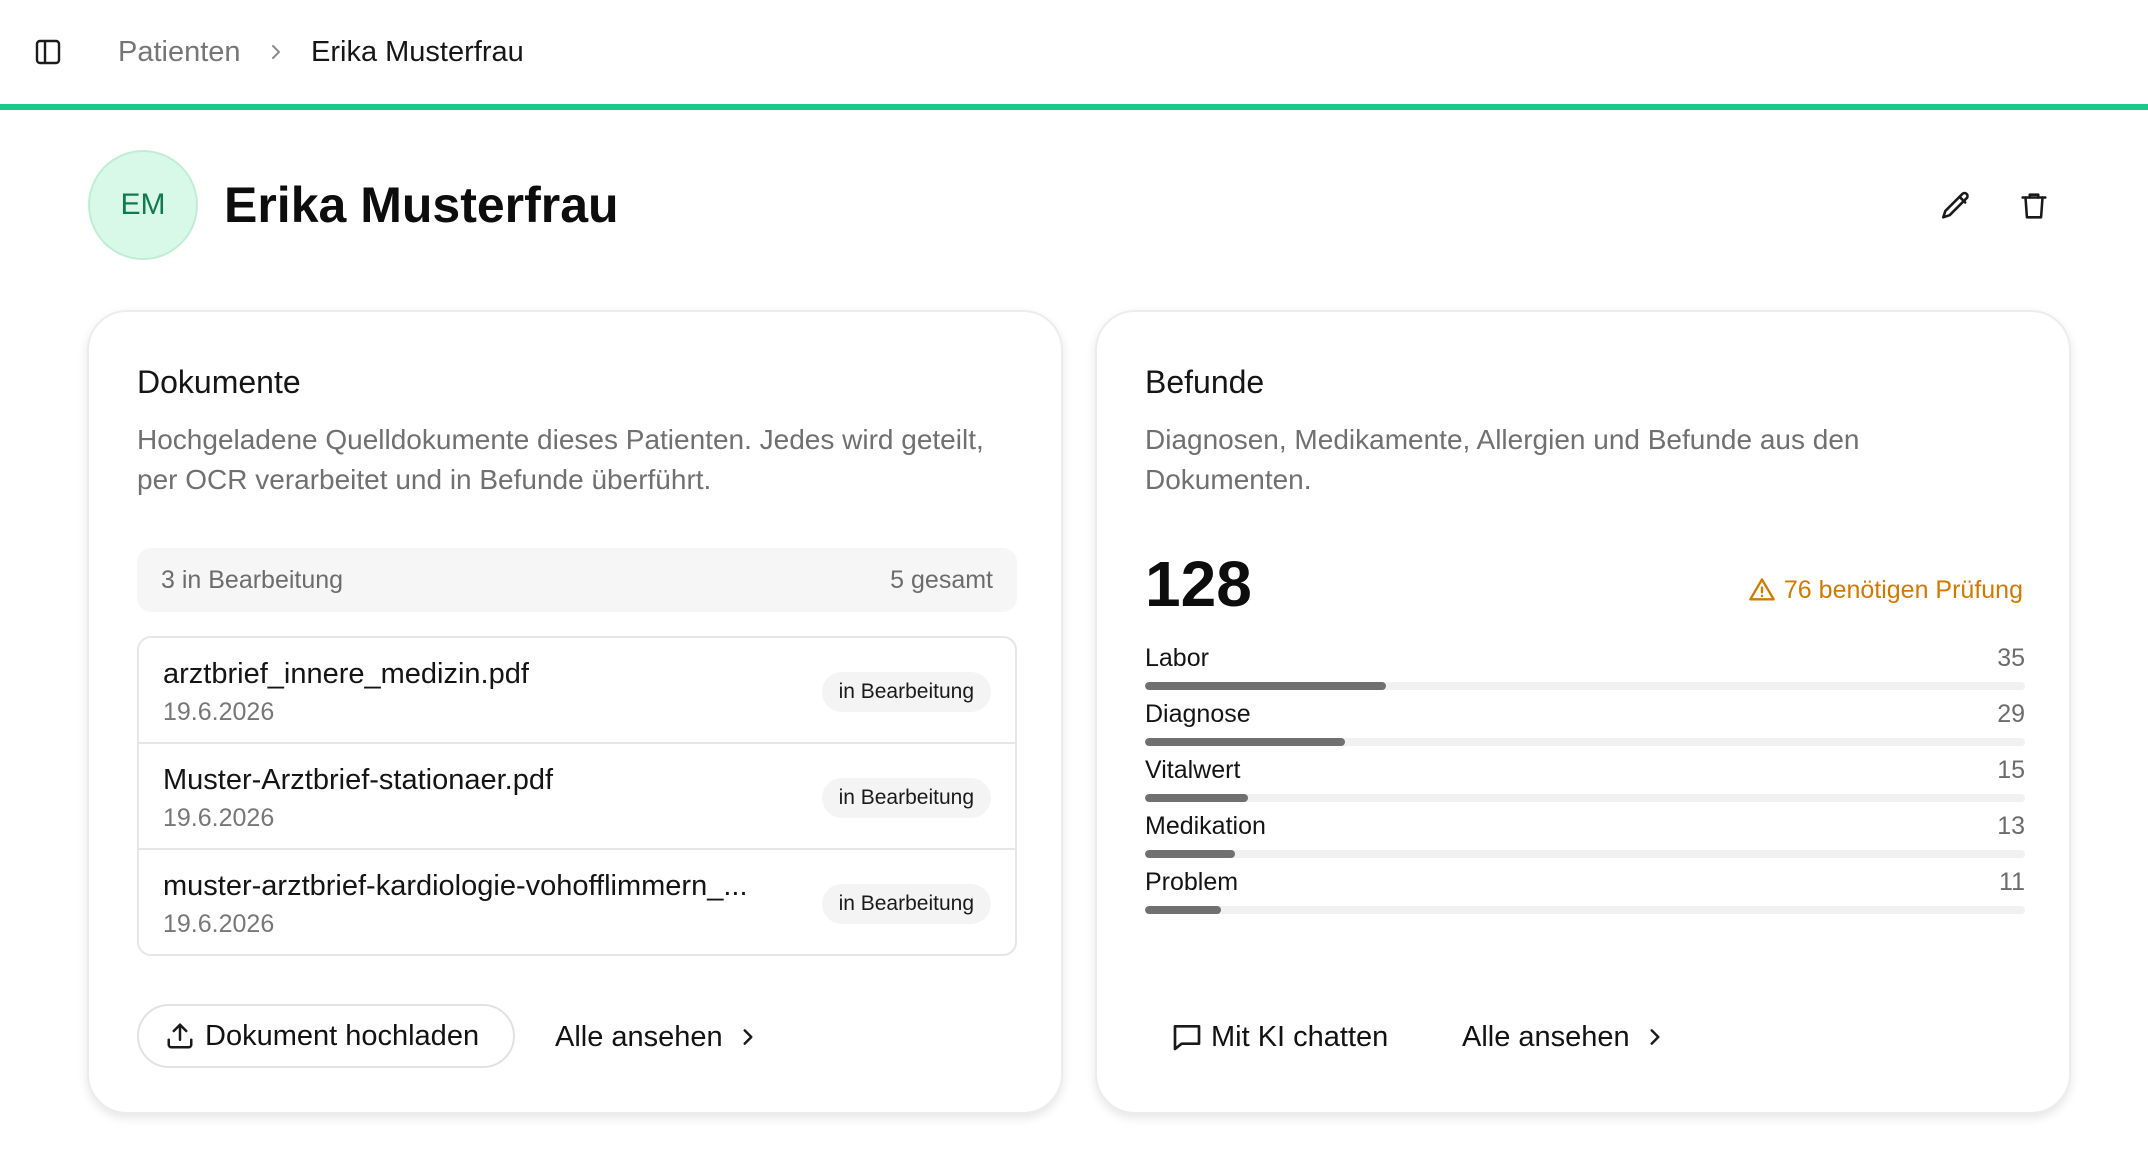  What do you see at coordinates (1546, 1037) in the screenshot?
I see `findings-view-all-label: Alle ansehen` at bounding box center [1546, 1037].